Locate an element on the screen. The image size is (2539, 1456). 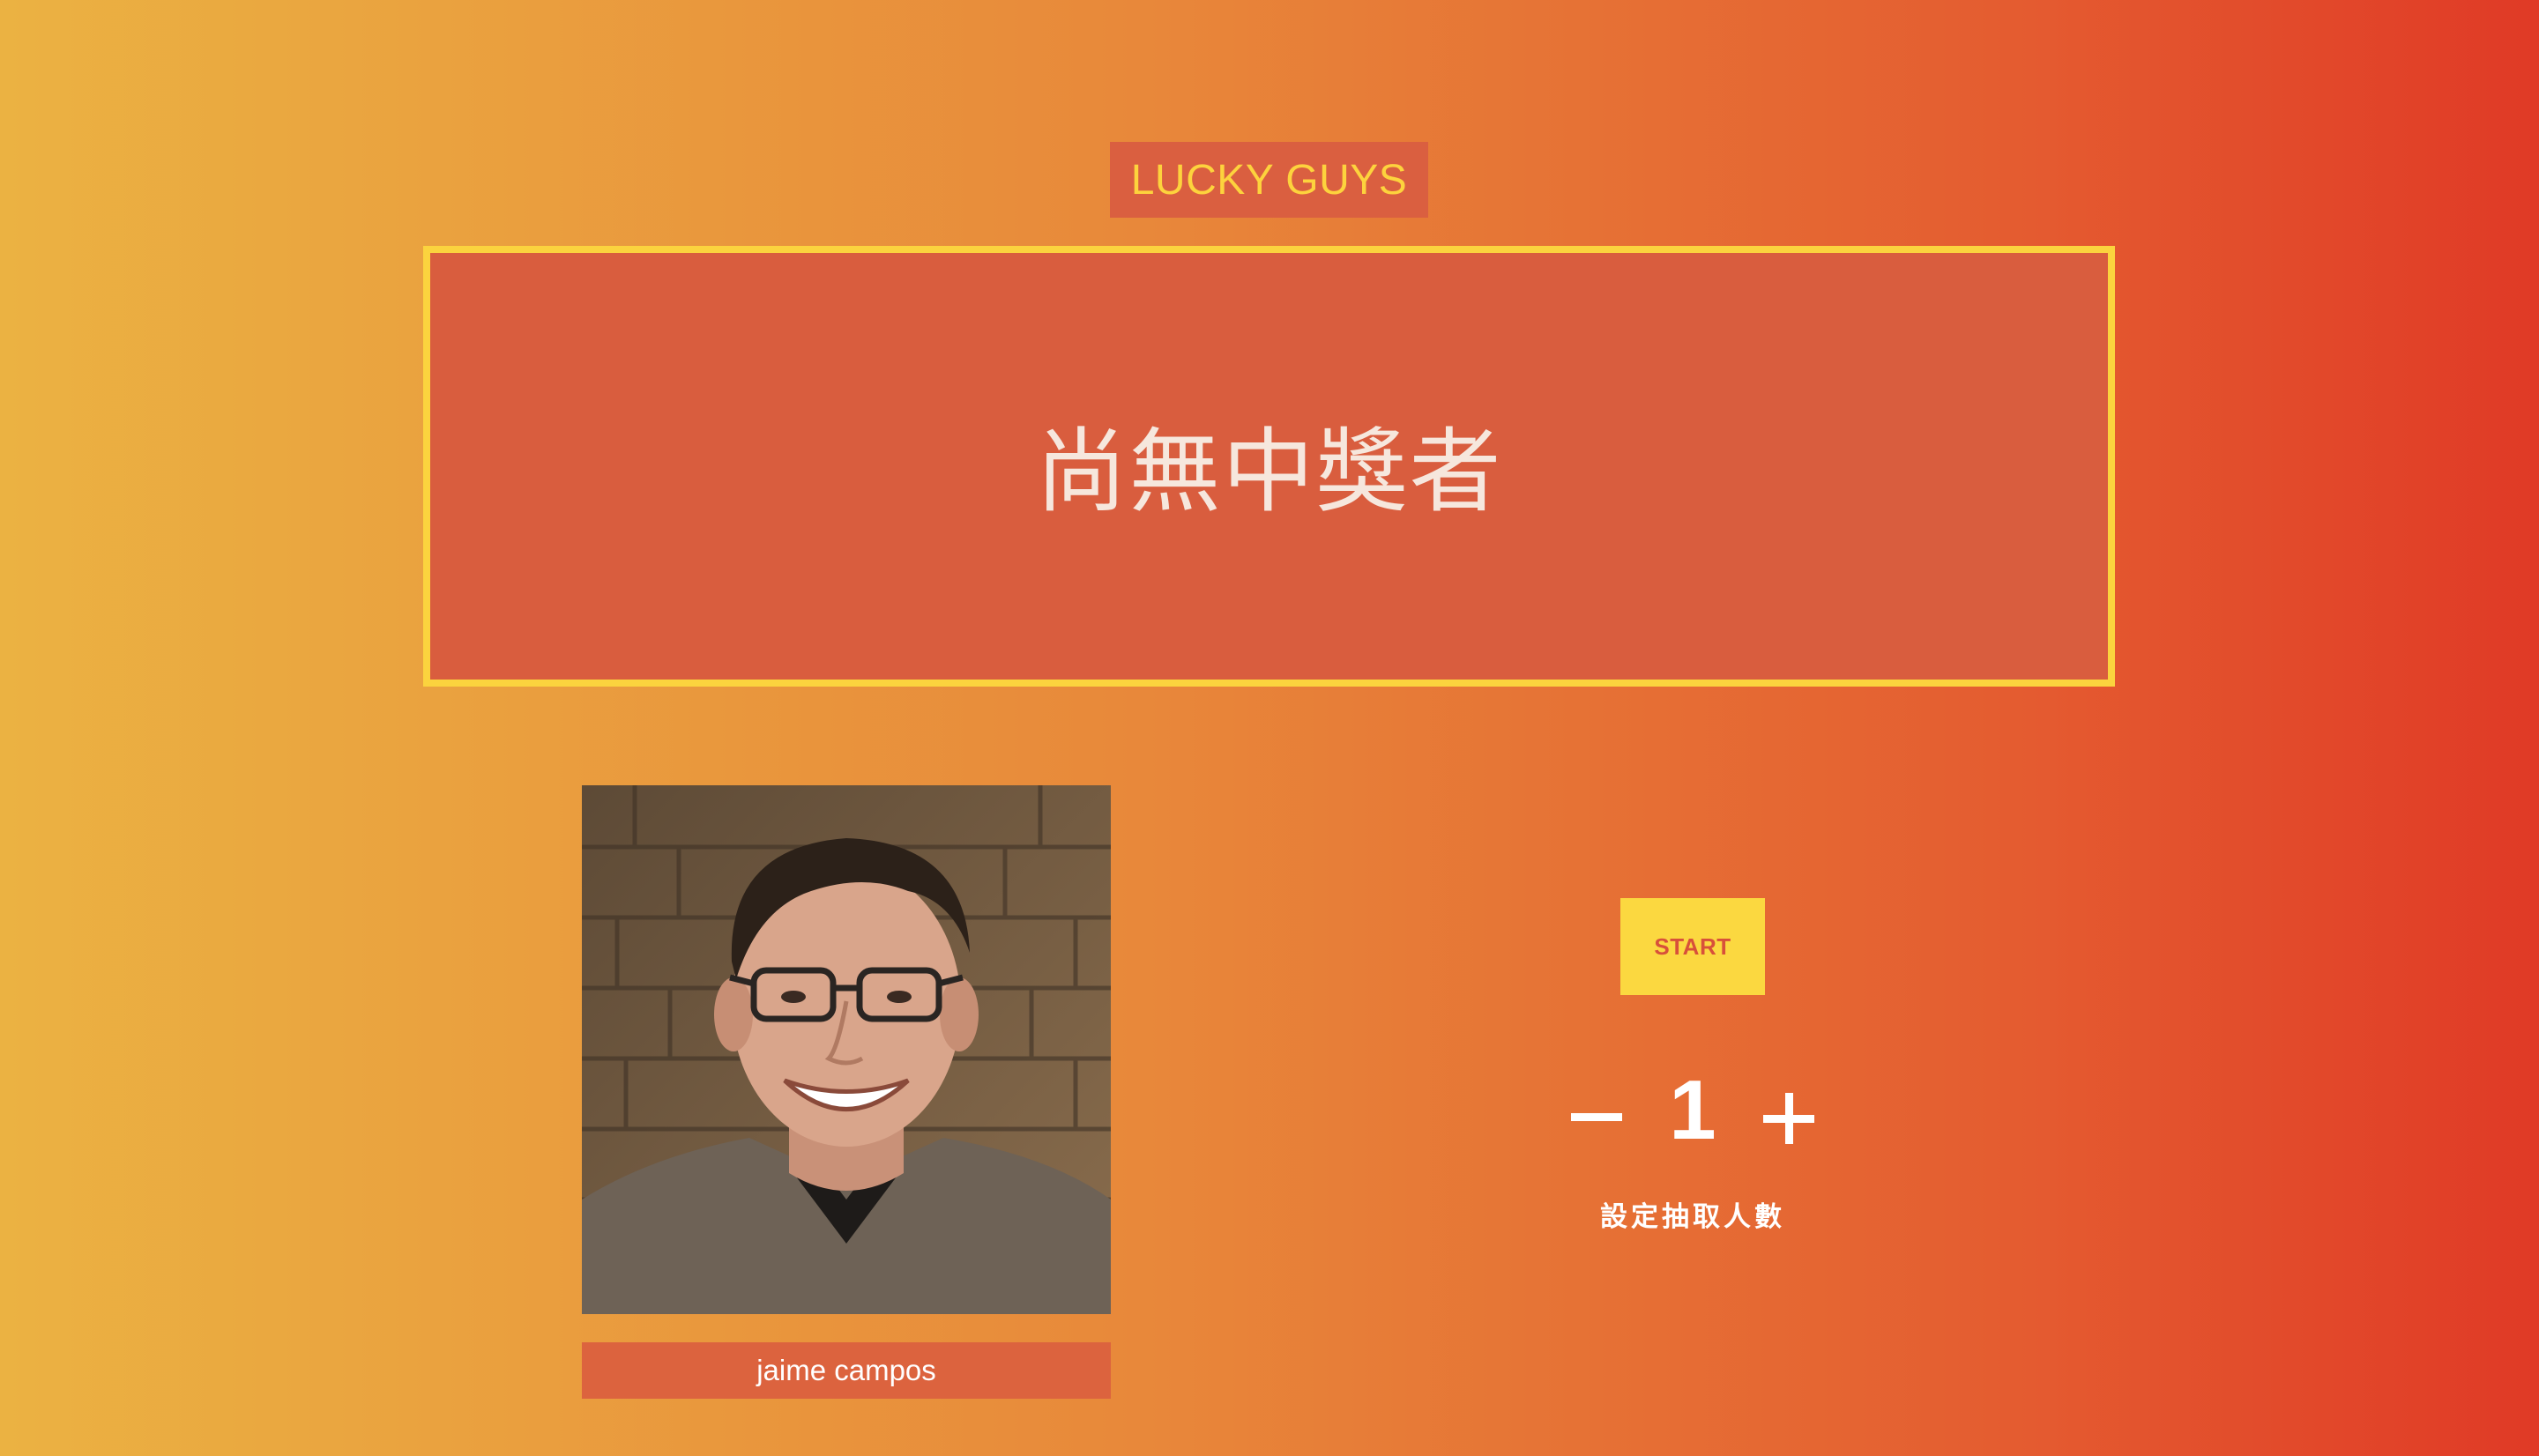
participant-photo is located at coordinates (846, 1049).